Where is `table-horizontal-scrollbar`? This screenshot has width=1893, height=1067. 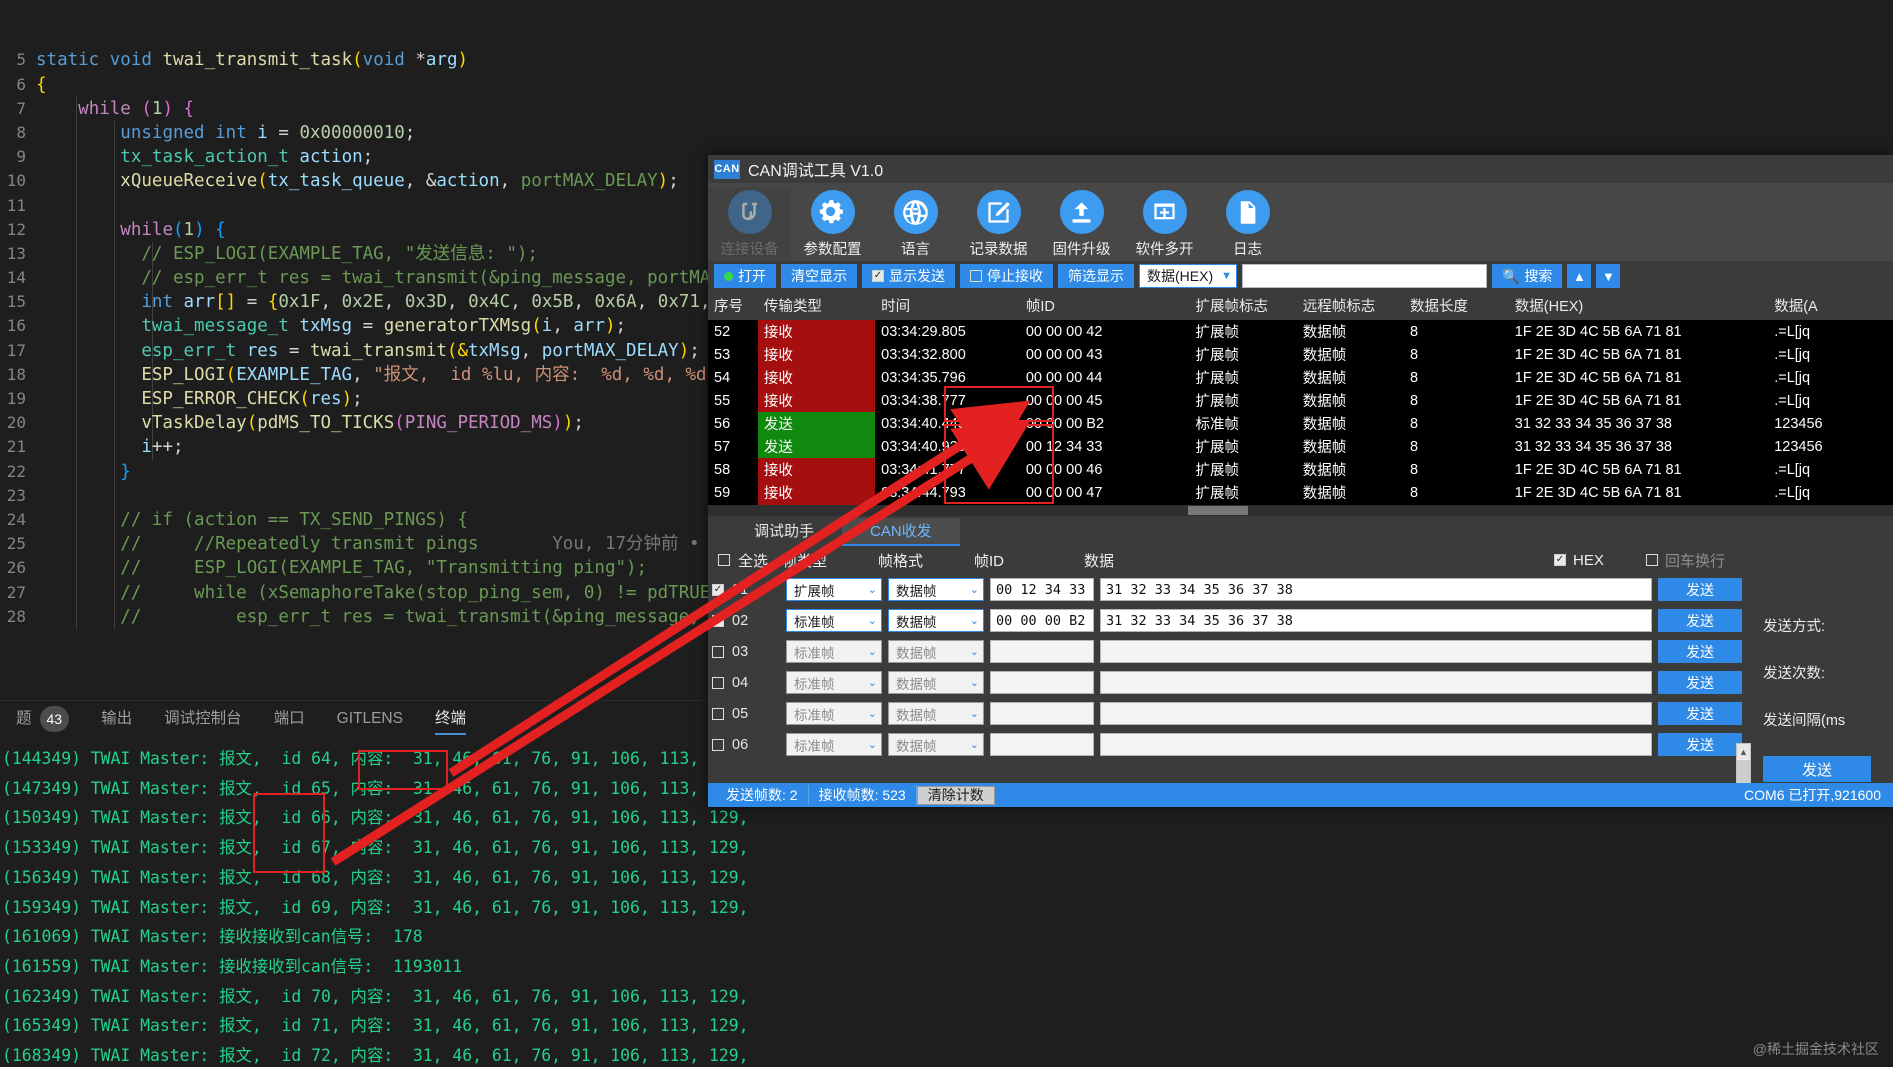 table-horizontal-scrollbar is located at coordinates (1300, 510).